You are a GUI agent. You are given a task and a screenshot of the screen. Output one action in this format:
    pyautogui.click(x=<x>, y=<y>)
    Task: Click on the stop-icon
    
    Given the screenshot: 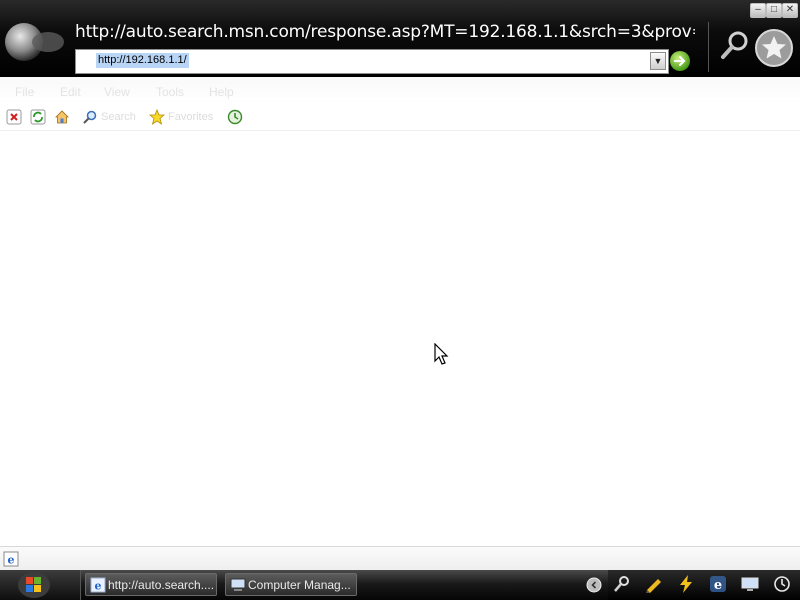 What is the action you would take?
    pyautogui.click(x=14, y=117)
    